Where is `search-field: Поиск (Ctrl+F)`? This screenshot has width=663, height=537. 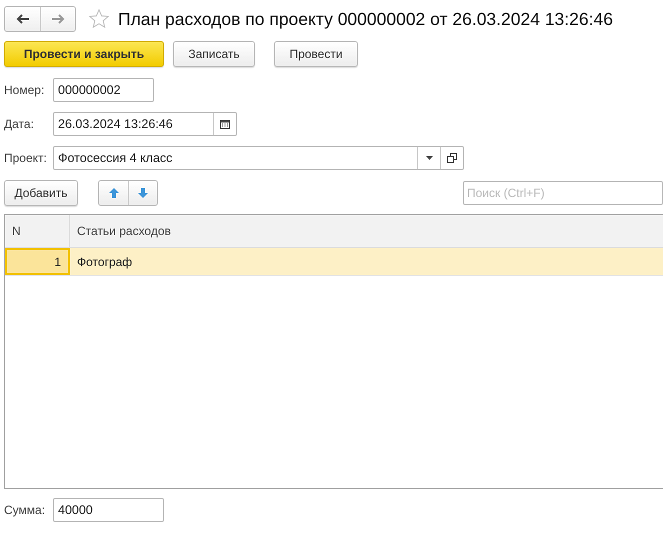
search-field: Поиск (Ctrl+F) is located at coordinates (563, 193).